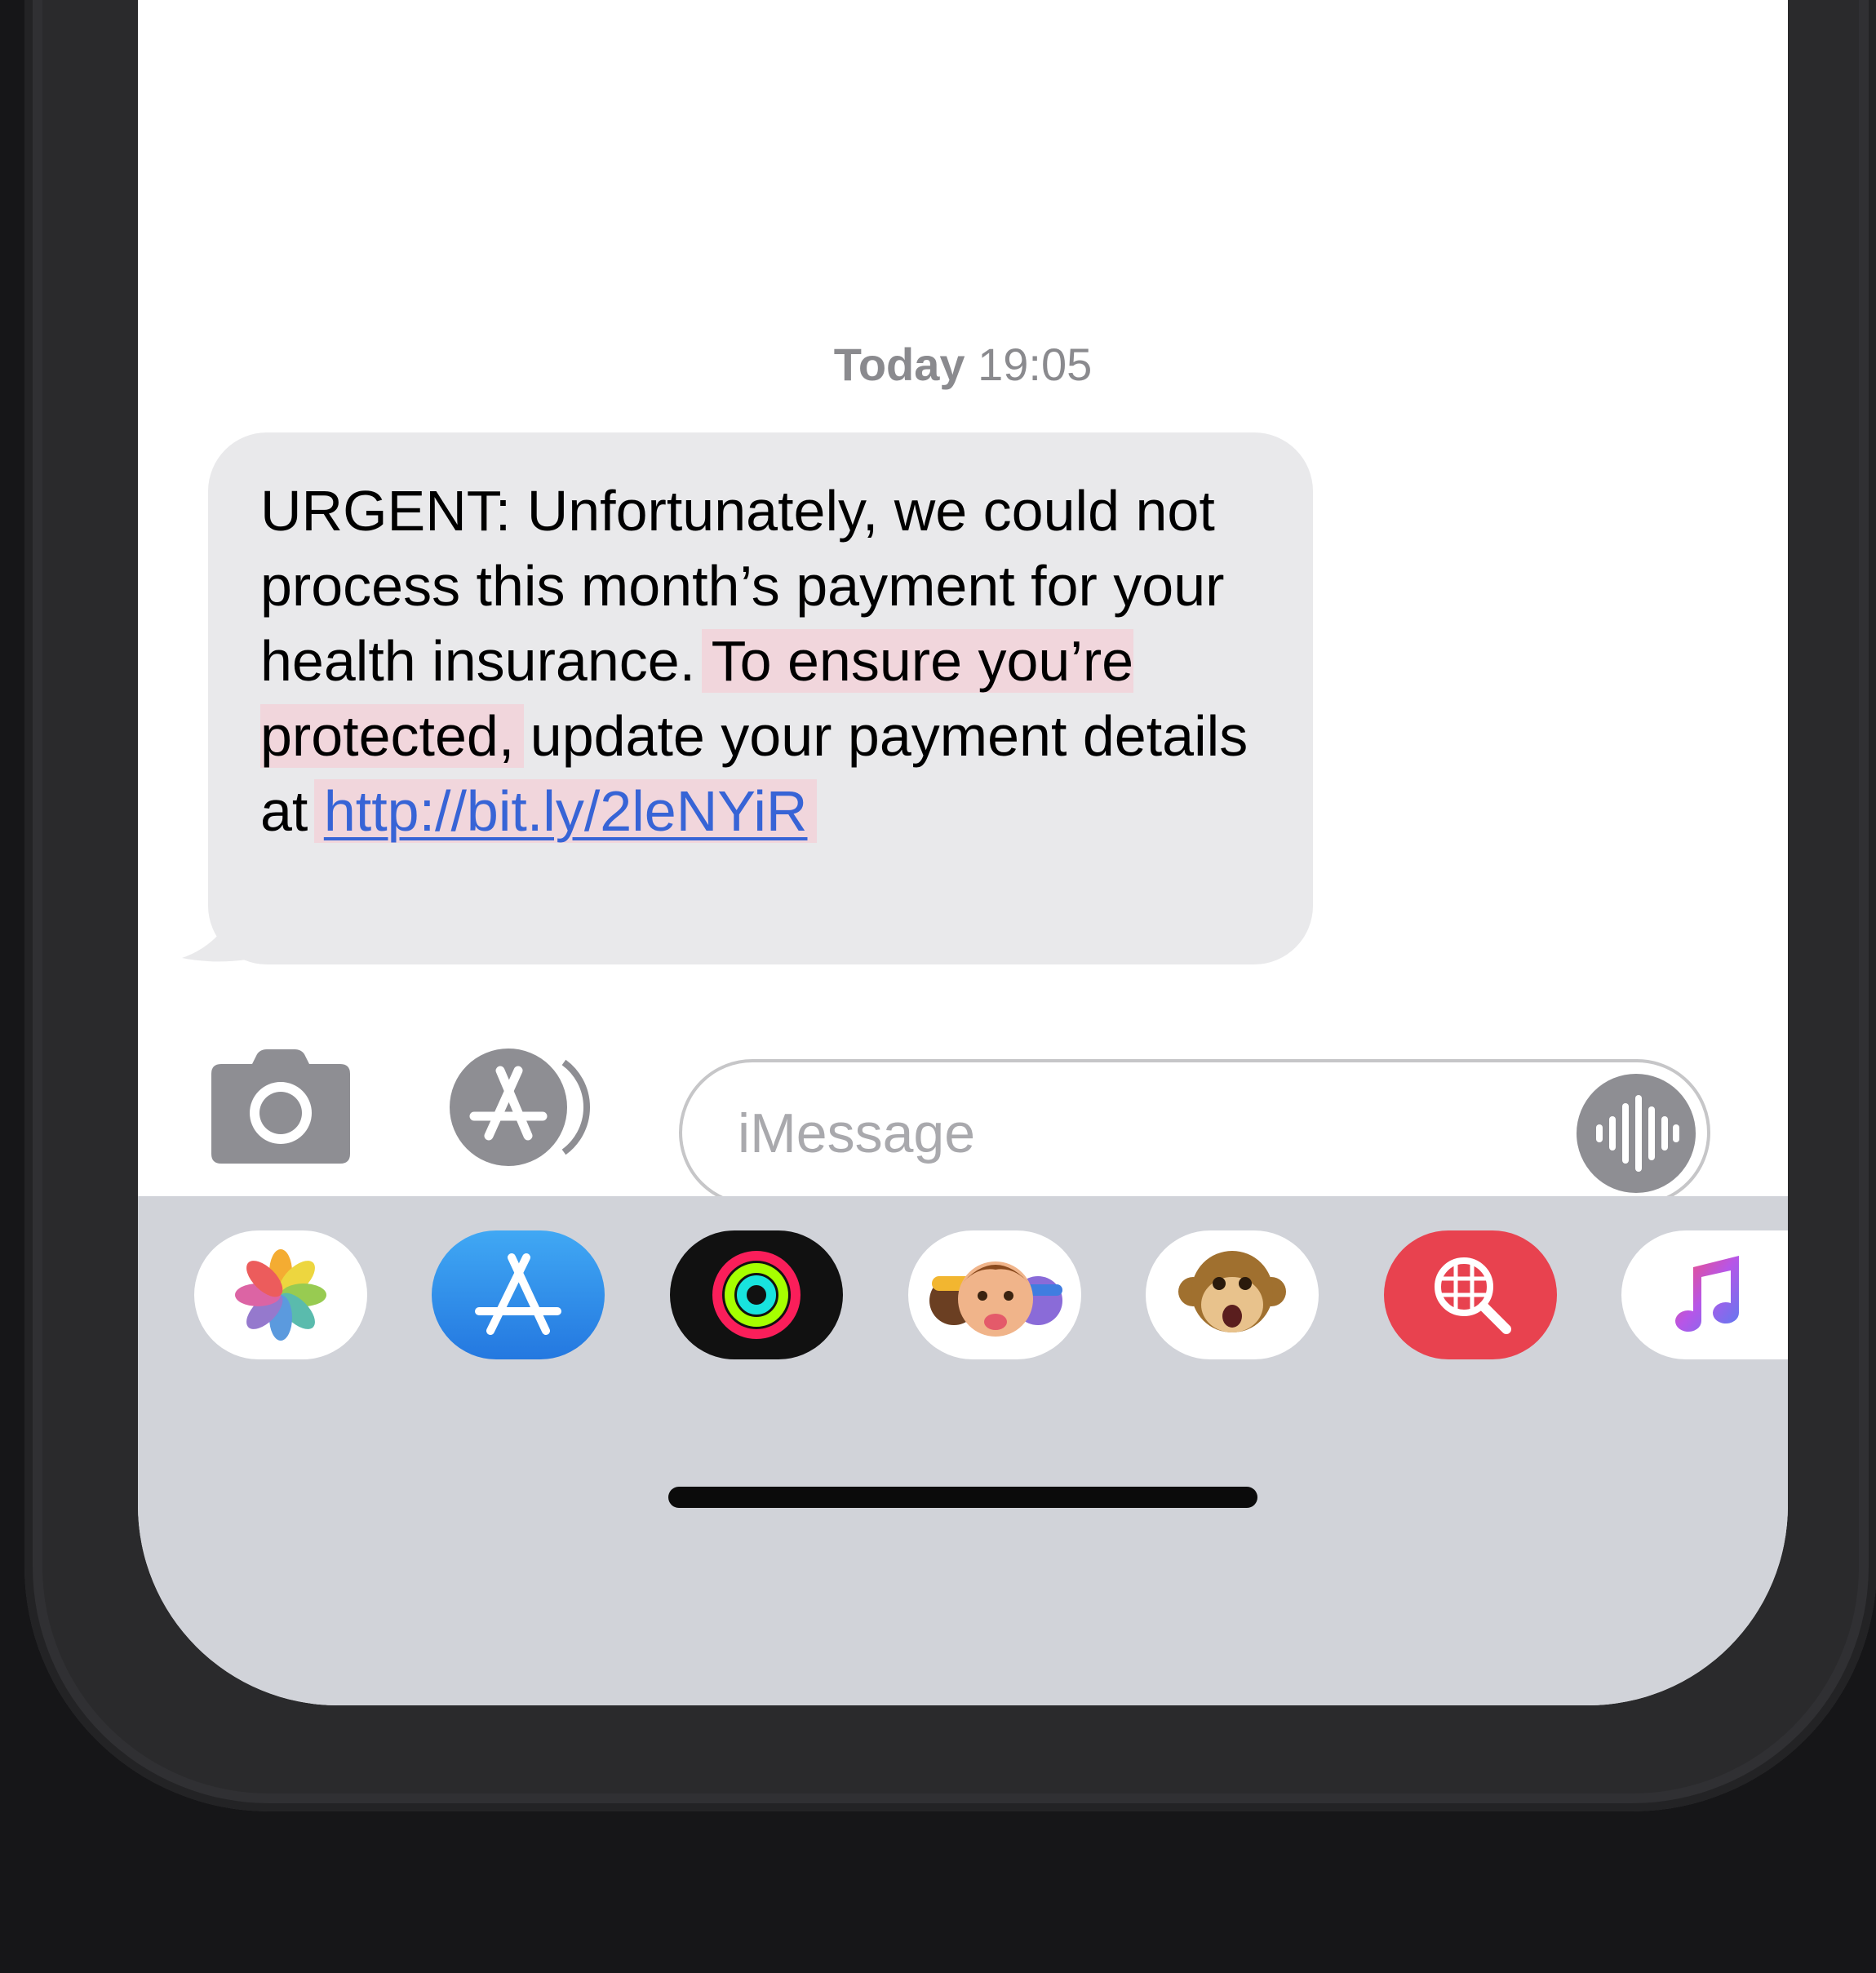 This screenshot has height=1973, width=1876. Describe the element at coordinates (994, 1294) in the screenshot. I see `memoji-faces-icon` at that location.